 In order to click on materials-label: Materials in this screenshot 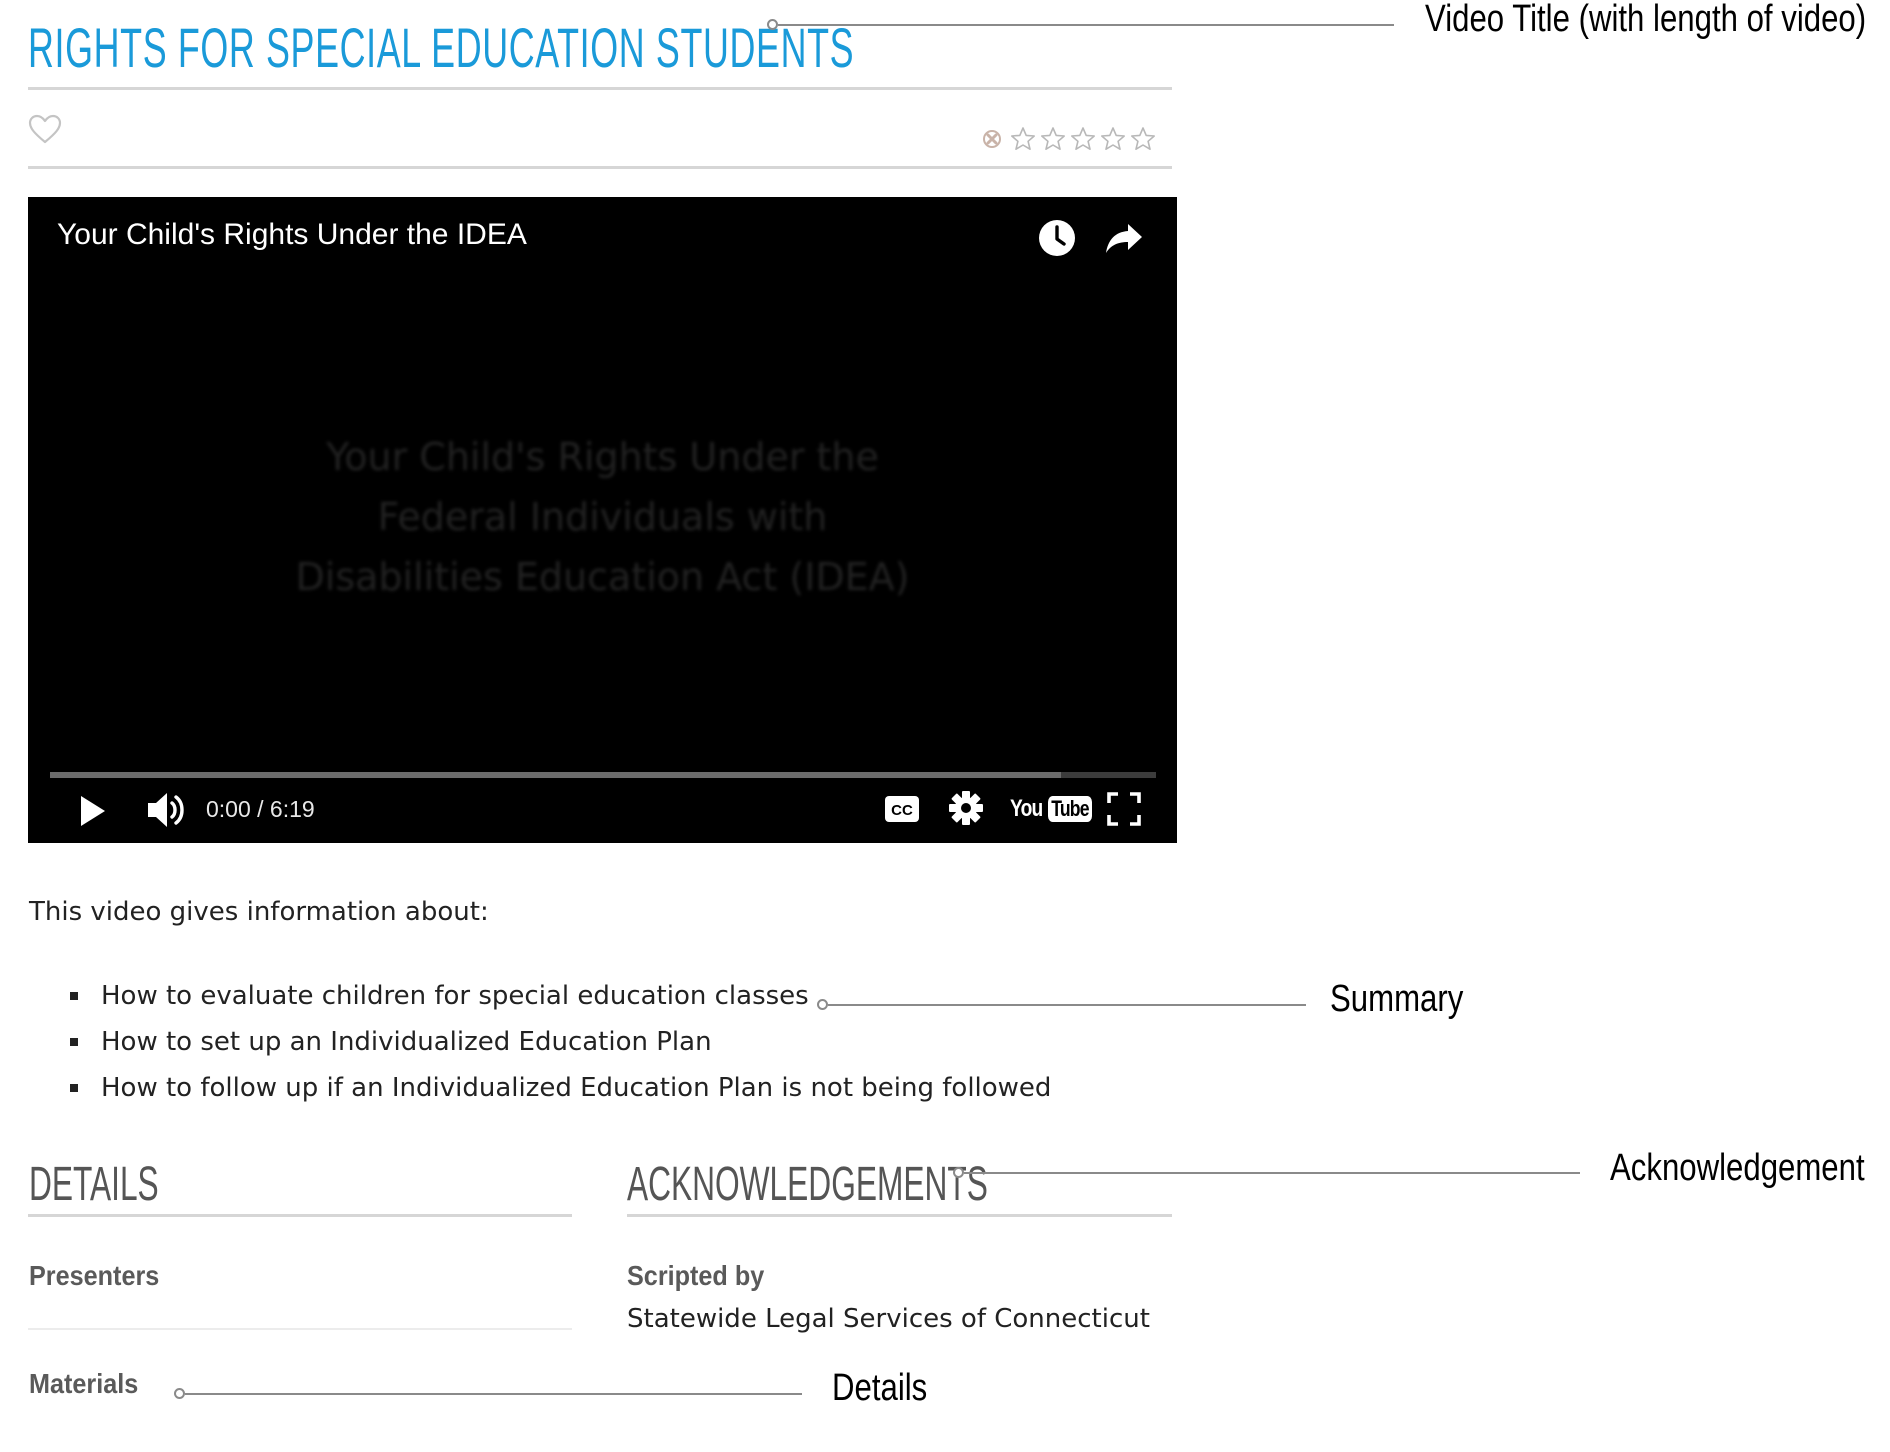, I will do `click(84, 1383)`.